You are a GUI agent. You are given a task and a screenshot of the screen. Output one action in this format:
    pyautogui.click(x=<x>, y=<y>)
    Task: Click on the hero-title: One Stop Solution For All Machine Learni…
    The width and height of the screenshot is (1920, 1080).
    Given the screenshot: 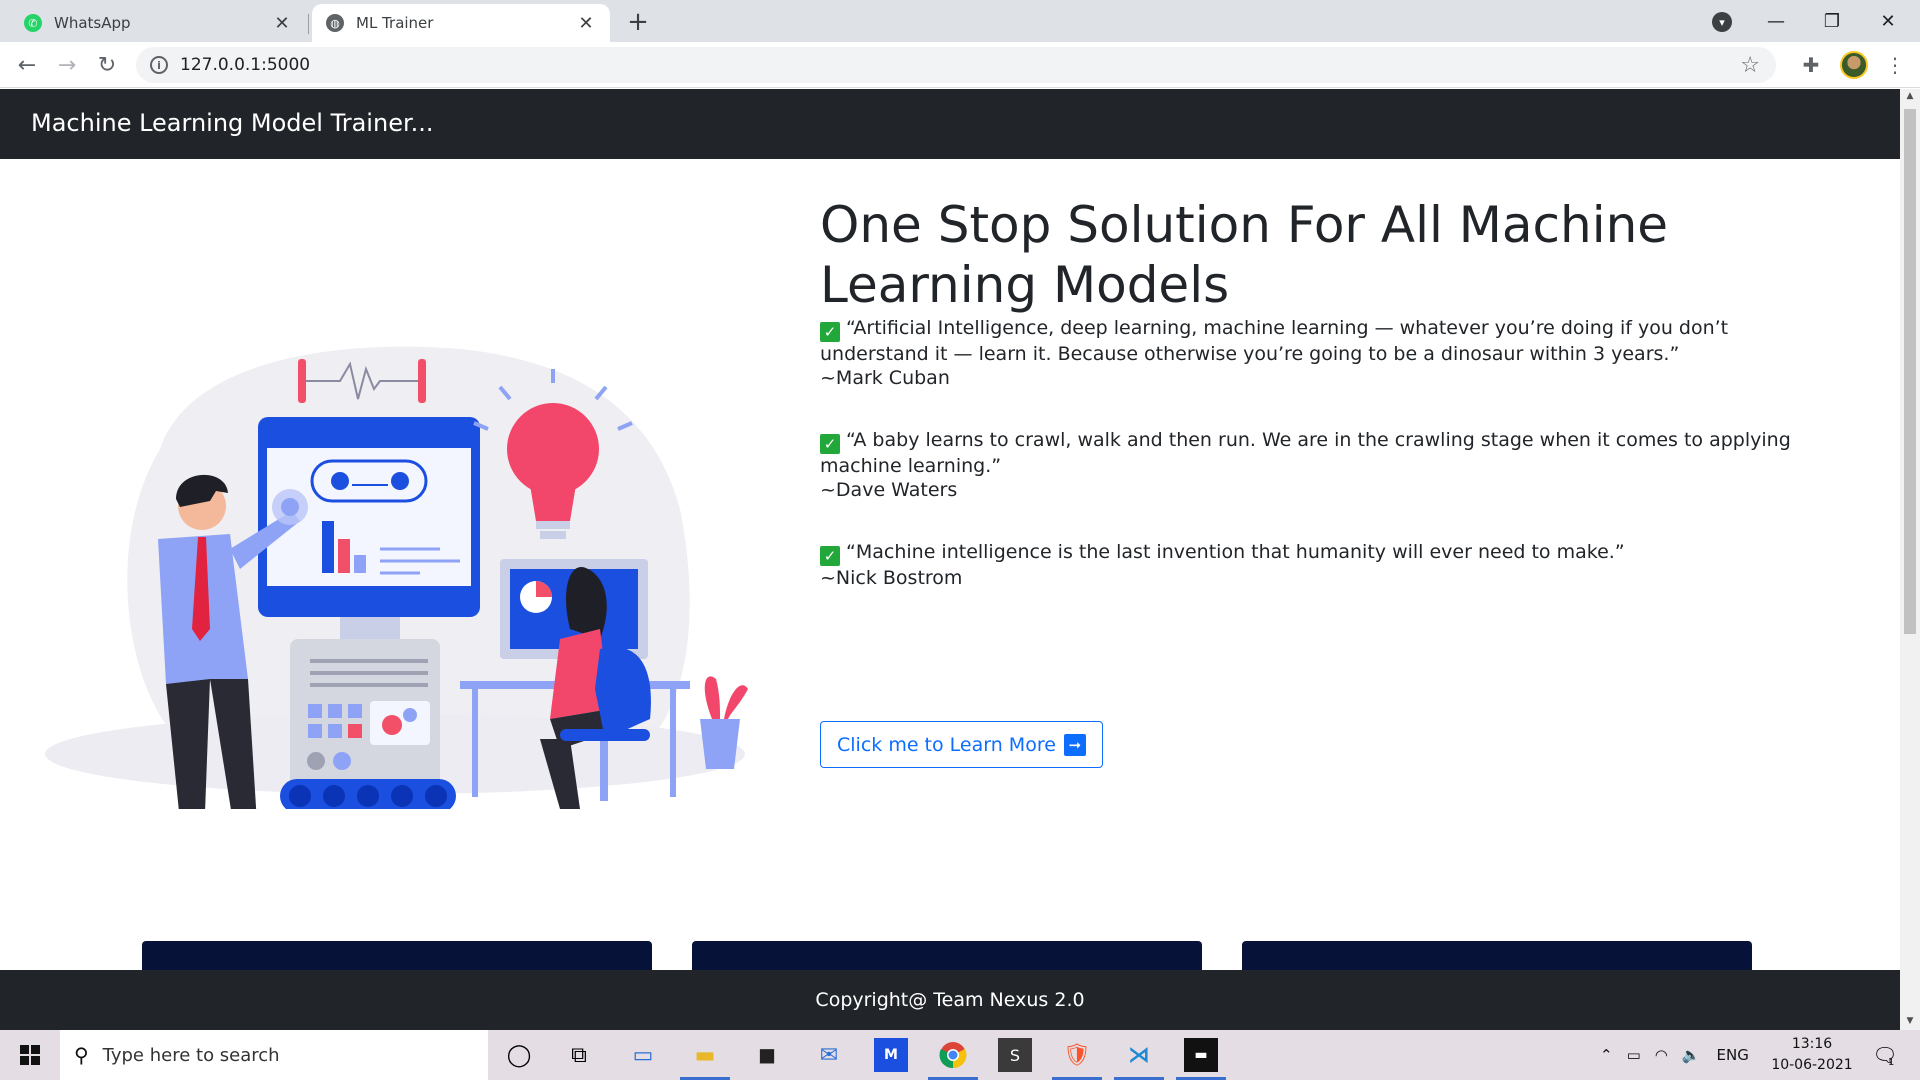 What is the action you would take?
    pyautogui.click(x=1244, y=255)
    